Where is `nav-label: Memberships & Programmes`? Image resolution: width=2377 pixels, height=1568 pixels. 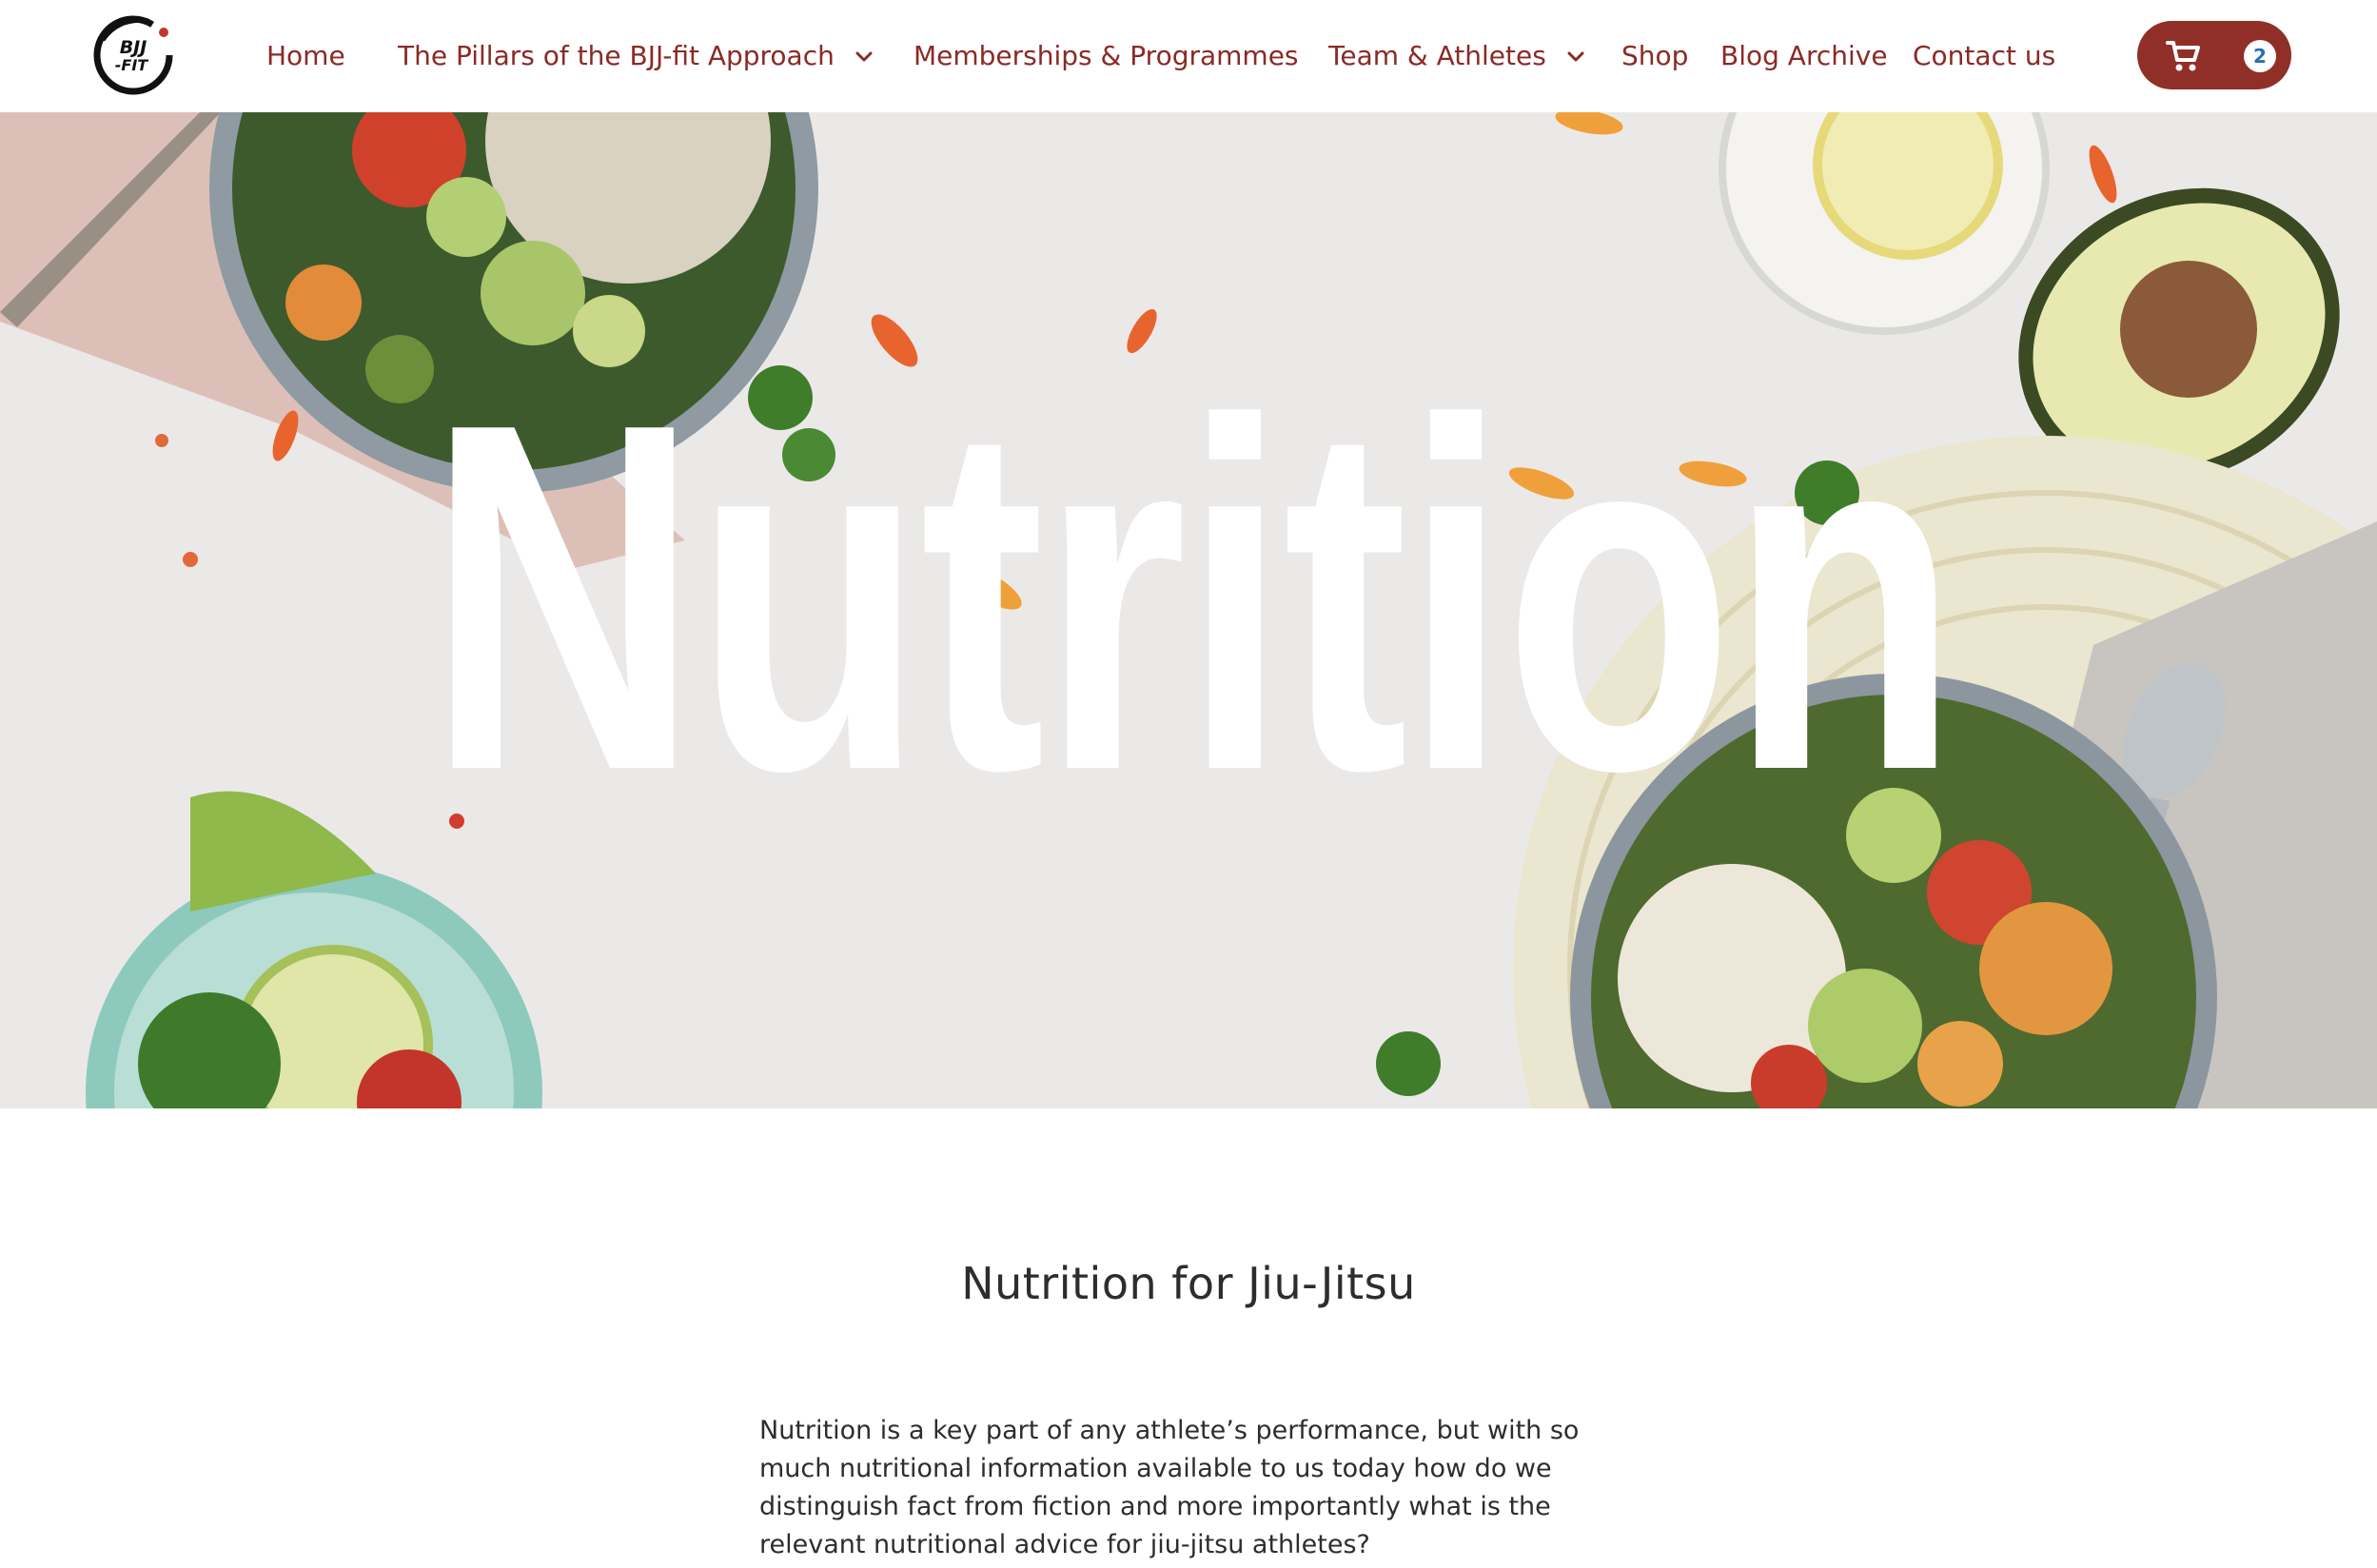
nav-label: Memberships & Programmes is located at coordinates (1106, 55).